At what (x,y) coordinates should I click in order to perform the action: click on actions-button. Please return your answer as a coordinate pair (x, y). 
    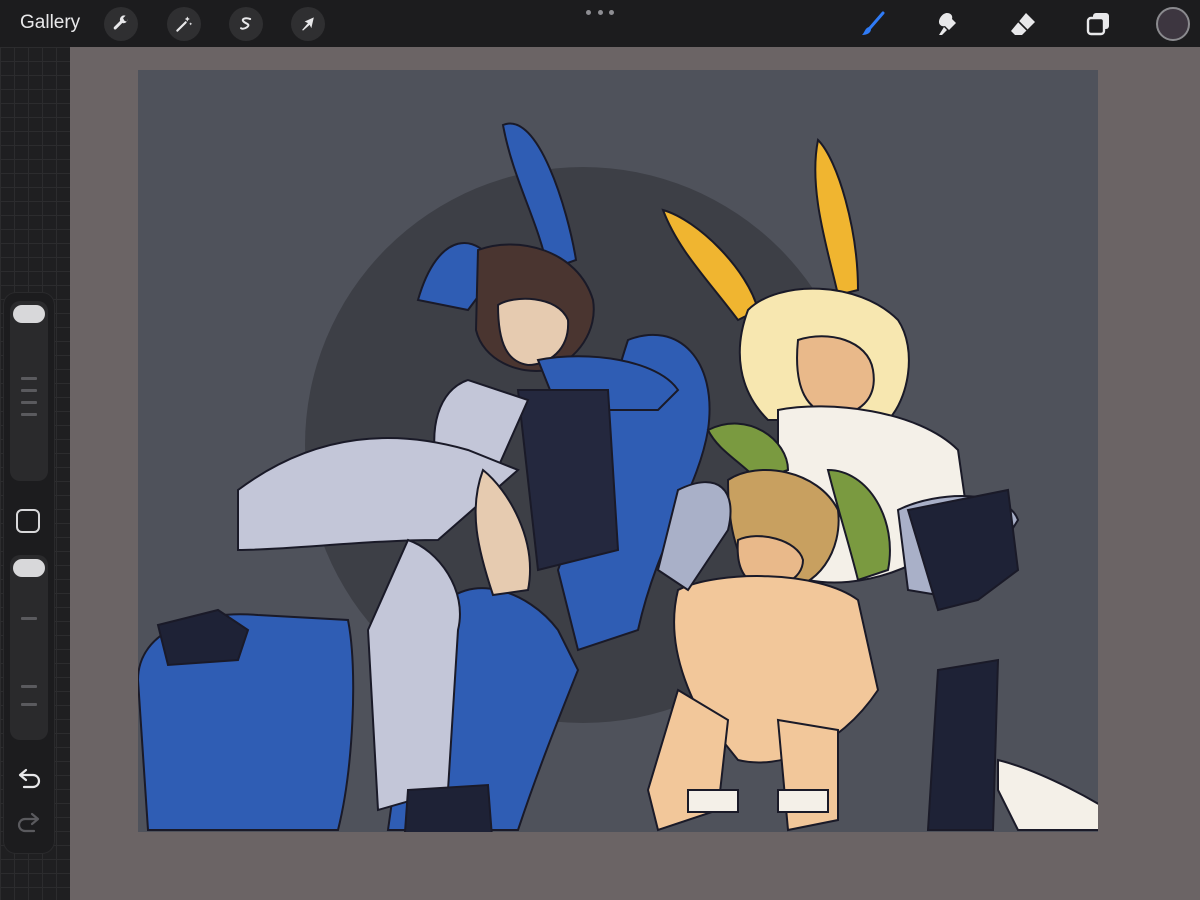
    Looking at the image, I should click on (121, 24).